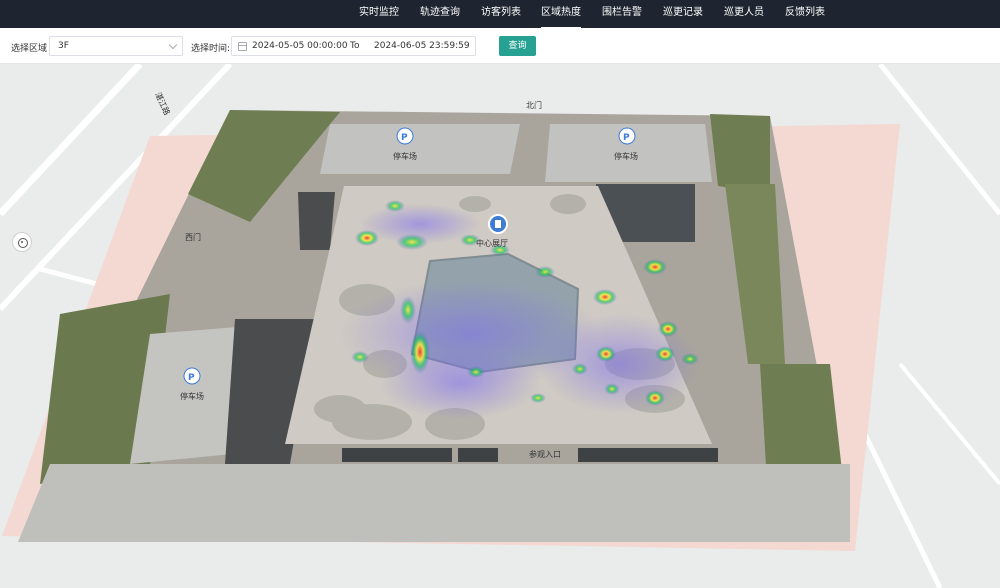  Describe the element at coordinates (744, 14) in the screenshot. I see `tab-patrol-staff: 巡更人员` at that location.